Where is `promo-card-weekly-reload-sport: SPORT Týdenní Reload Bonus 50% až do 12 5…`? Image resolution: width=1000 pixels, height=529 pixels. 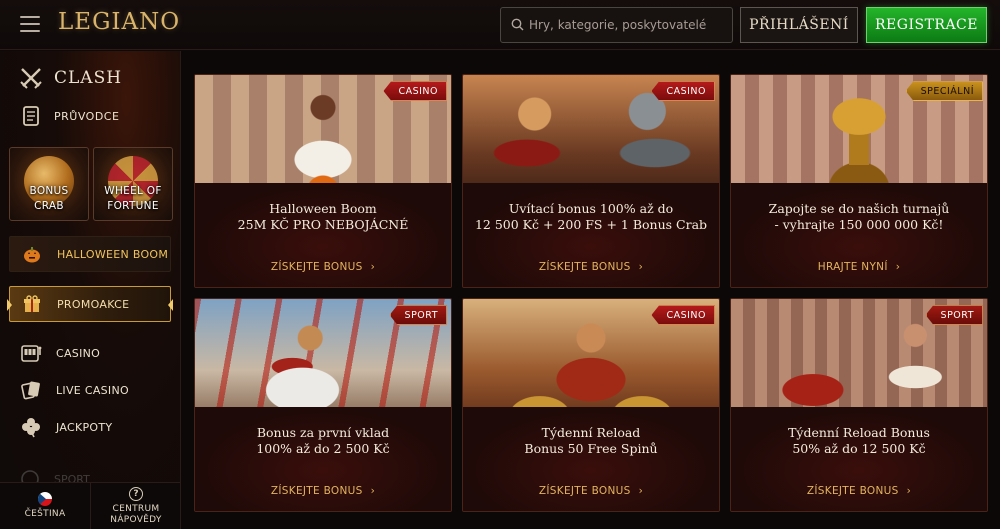 promo-card-weekly-reload-sport: SPORT Týdenní Reload Bonus 50% až do 12 5… is located at coordinates (859, 405).